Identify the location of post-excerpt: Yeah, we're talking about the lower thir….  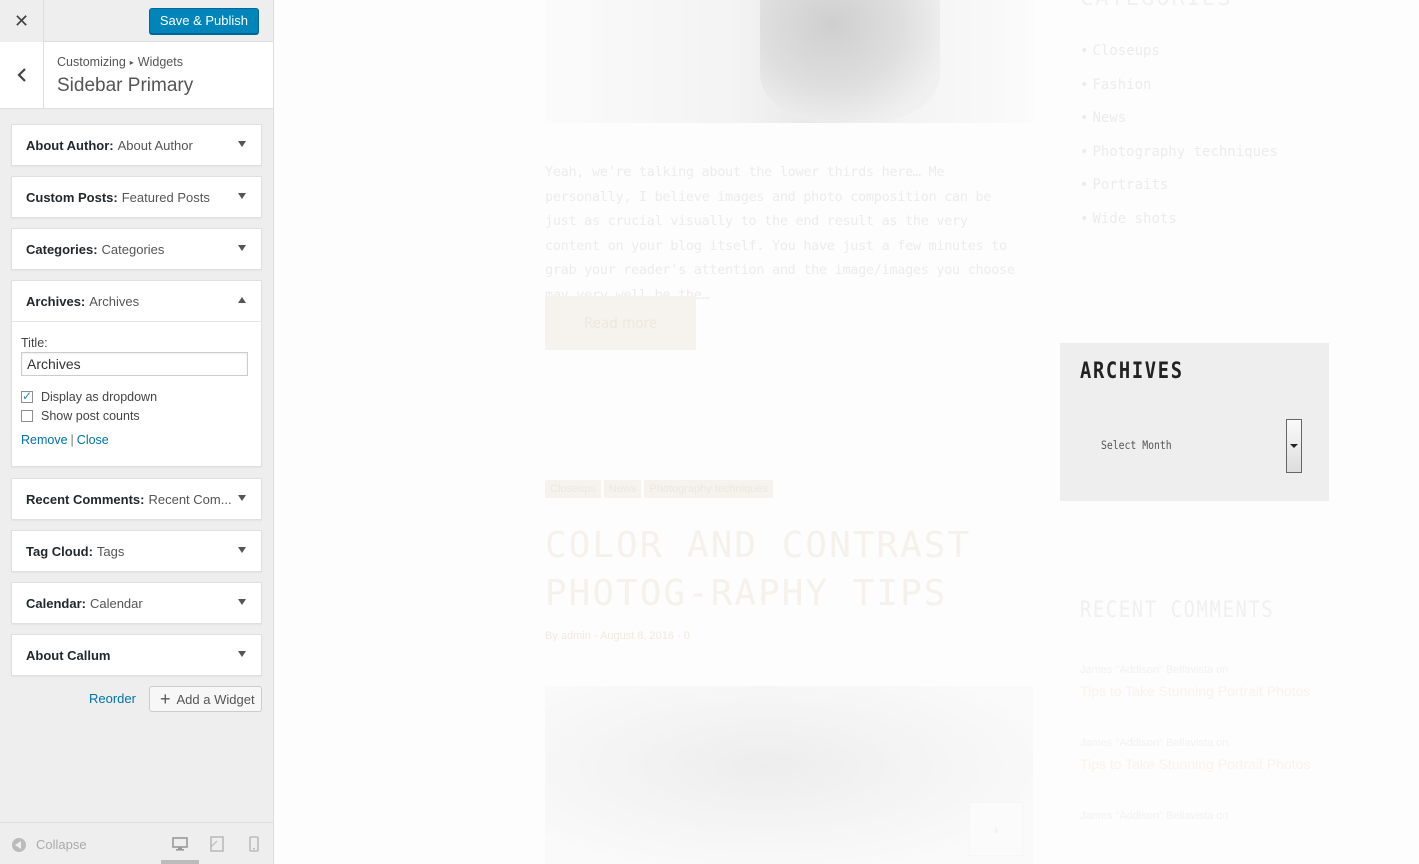
(780, 233).